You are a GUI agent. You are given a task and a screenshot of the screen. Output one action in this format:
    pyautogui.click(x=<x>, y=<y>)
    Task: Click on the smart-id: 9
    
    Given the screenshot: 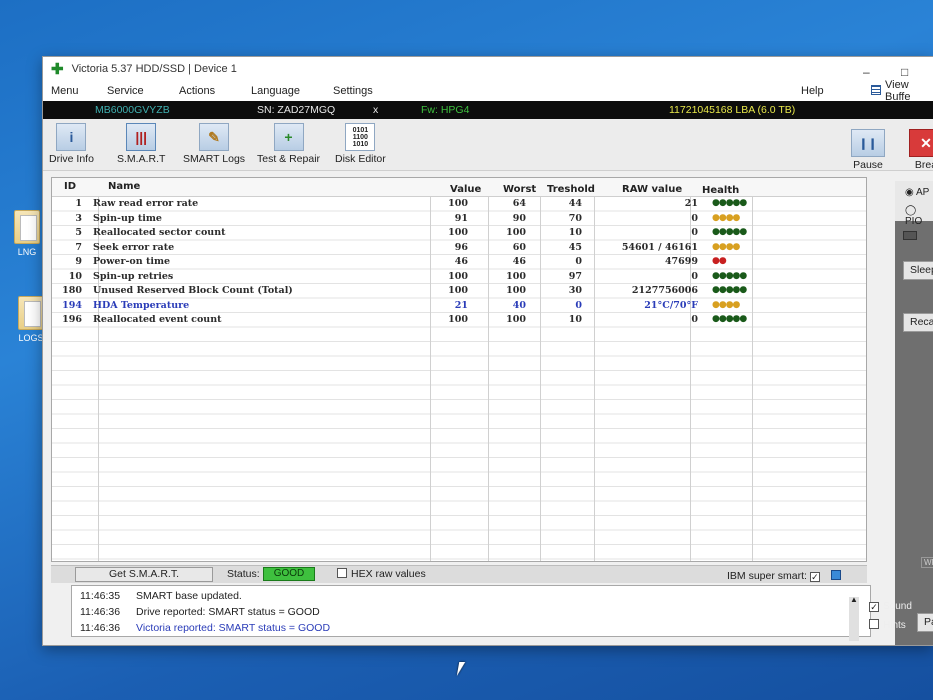 What is the action you would take?
    pyautogui.click(x=78, y=261)
    